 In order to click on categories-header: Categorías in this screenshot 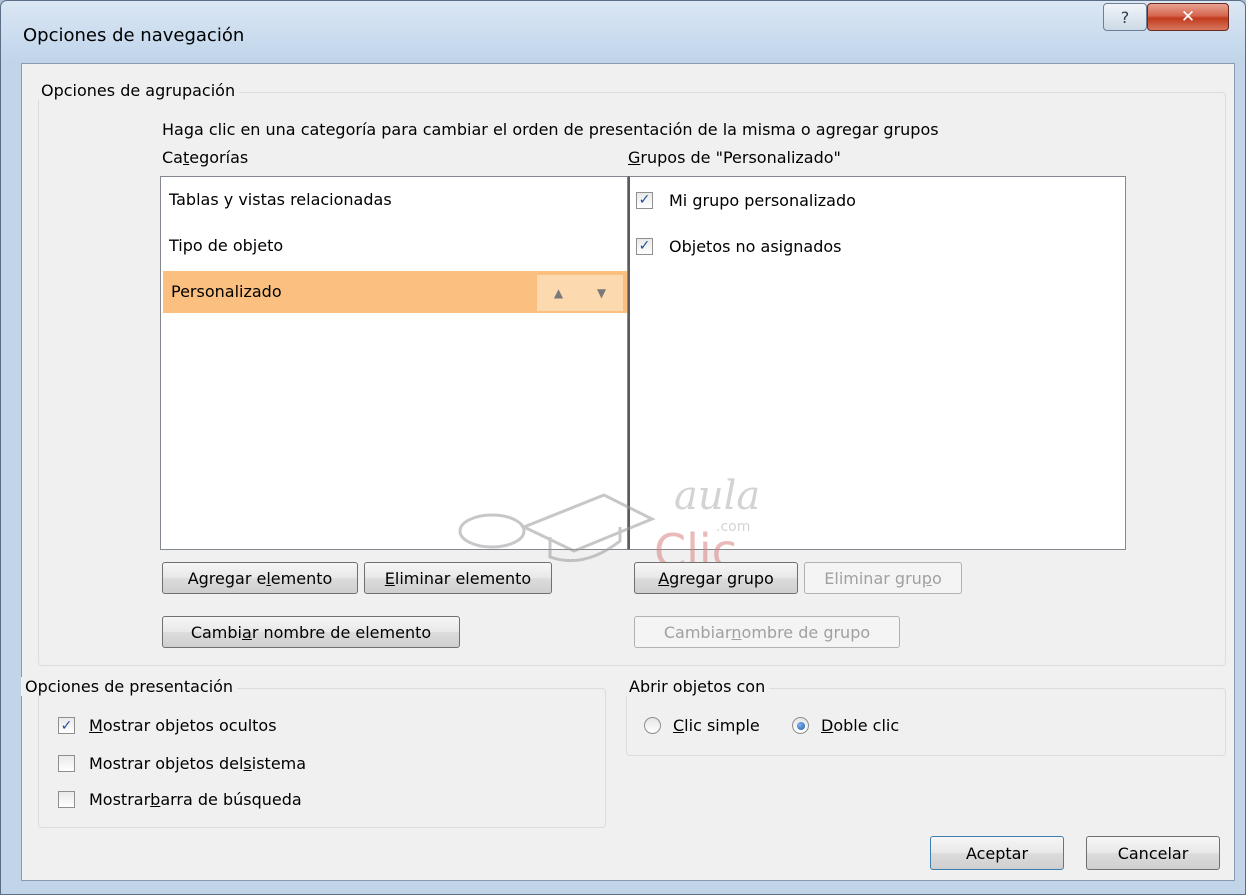, I will do `click(205, 157)`.